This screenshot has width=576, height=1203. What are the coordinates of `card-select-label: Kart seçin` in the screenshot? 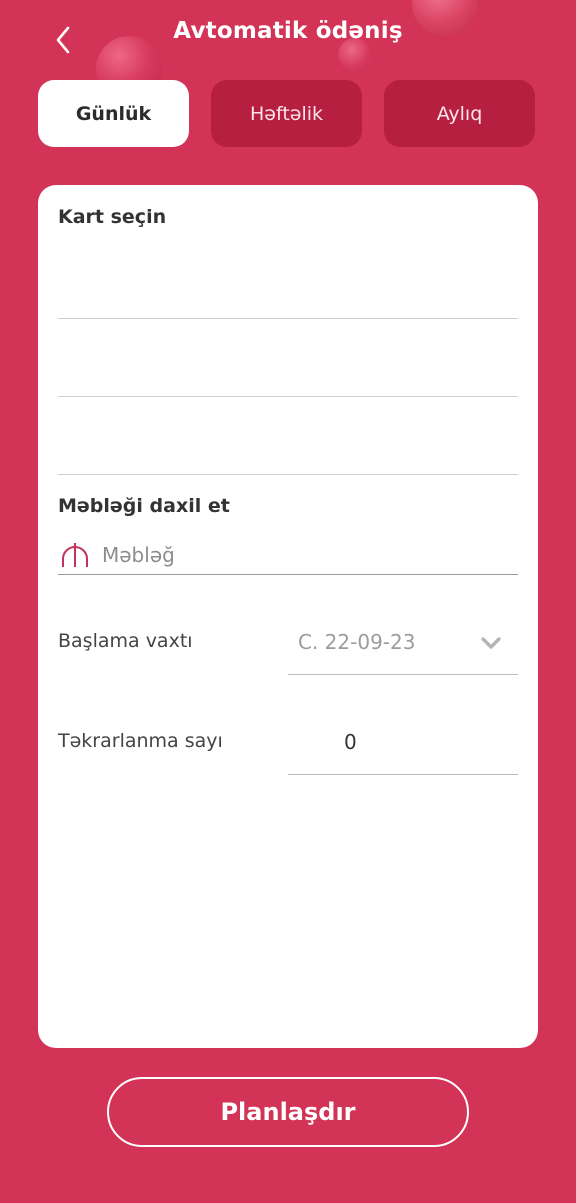 It's located at (112, 217).